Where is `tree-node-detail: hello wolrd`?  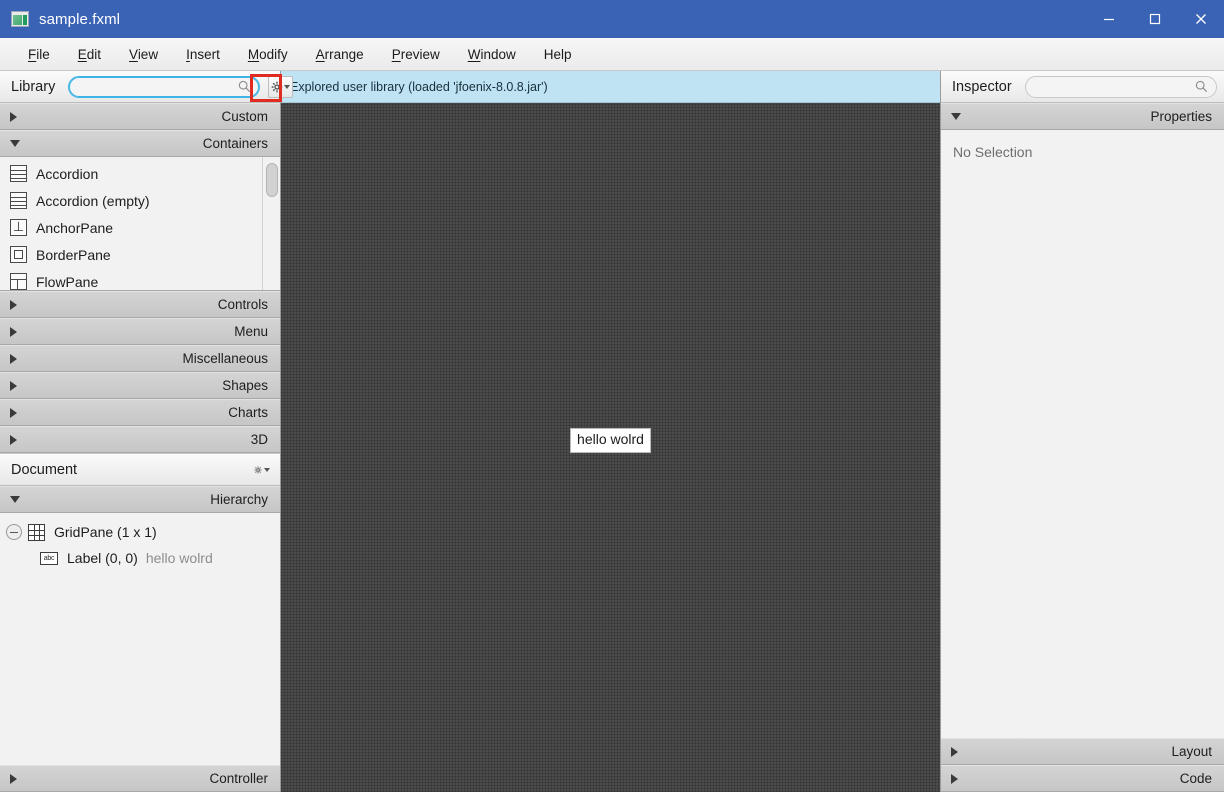
tree-node-detail: hello wolrd is located at coordinates (179, 558).